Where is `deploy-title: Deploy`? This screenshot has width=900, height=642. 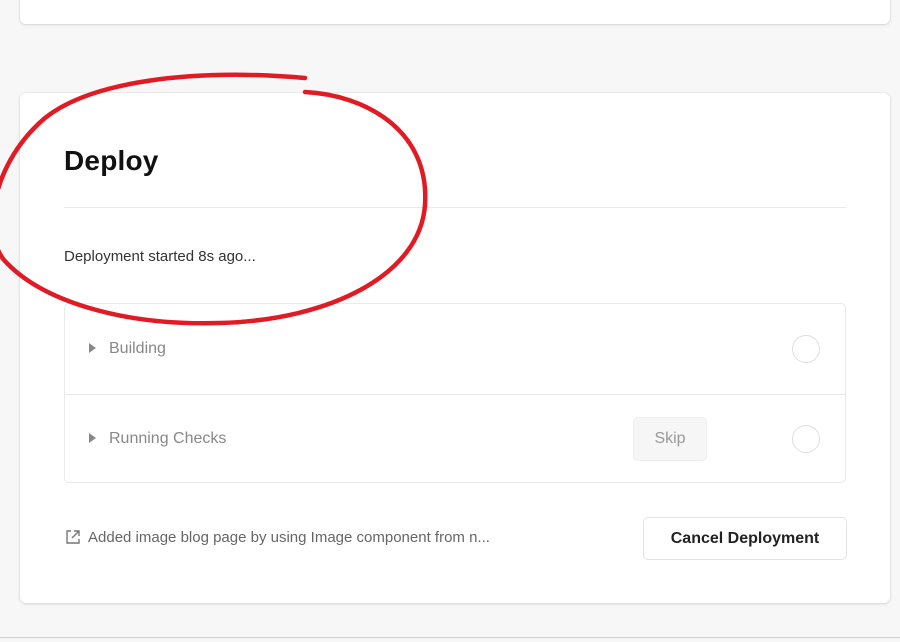
deploy-title: Deploy is located at coordinates (111, 160).